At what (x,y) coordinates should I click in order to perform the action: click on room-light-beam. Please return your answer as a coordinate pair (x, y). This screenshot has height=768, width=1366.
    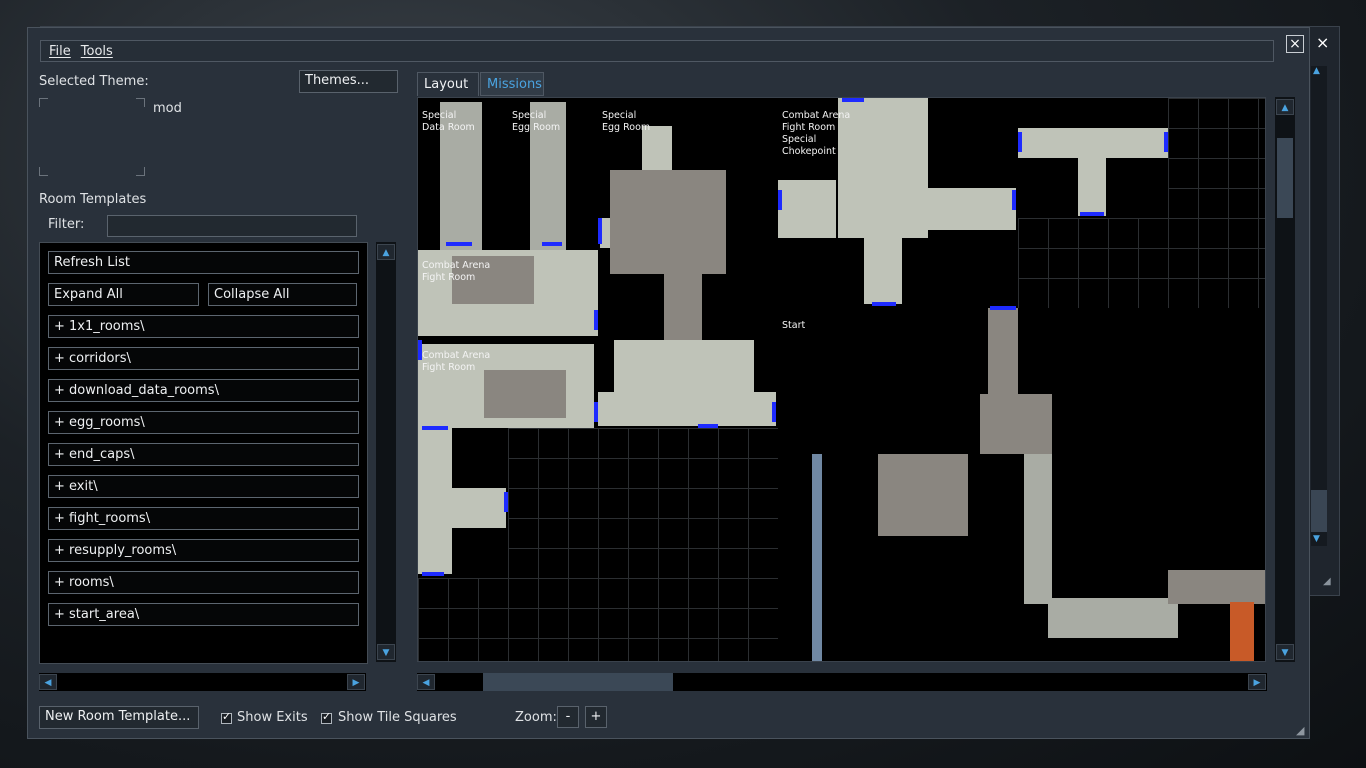
    Looking at the image, I should click on (817, 557).